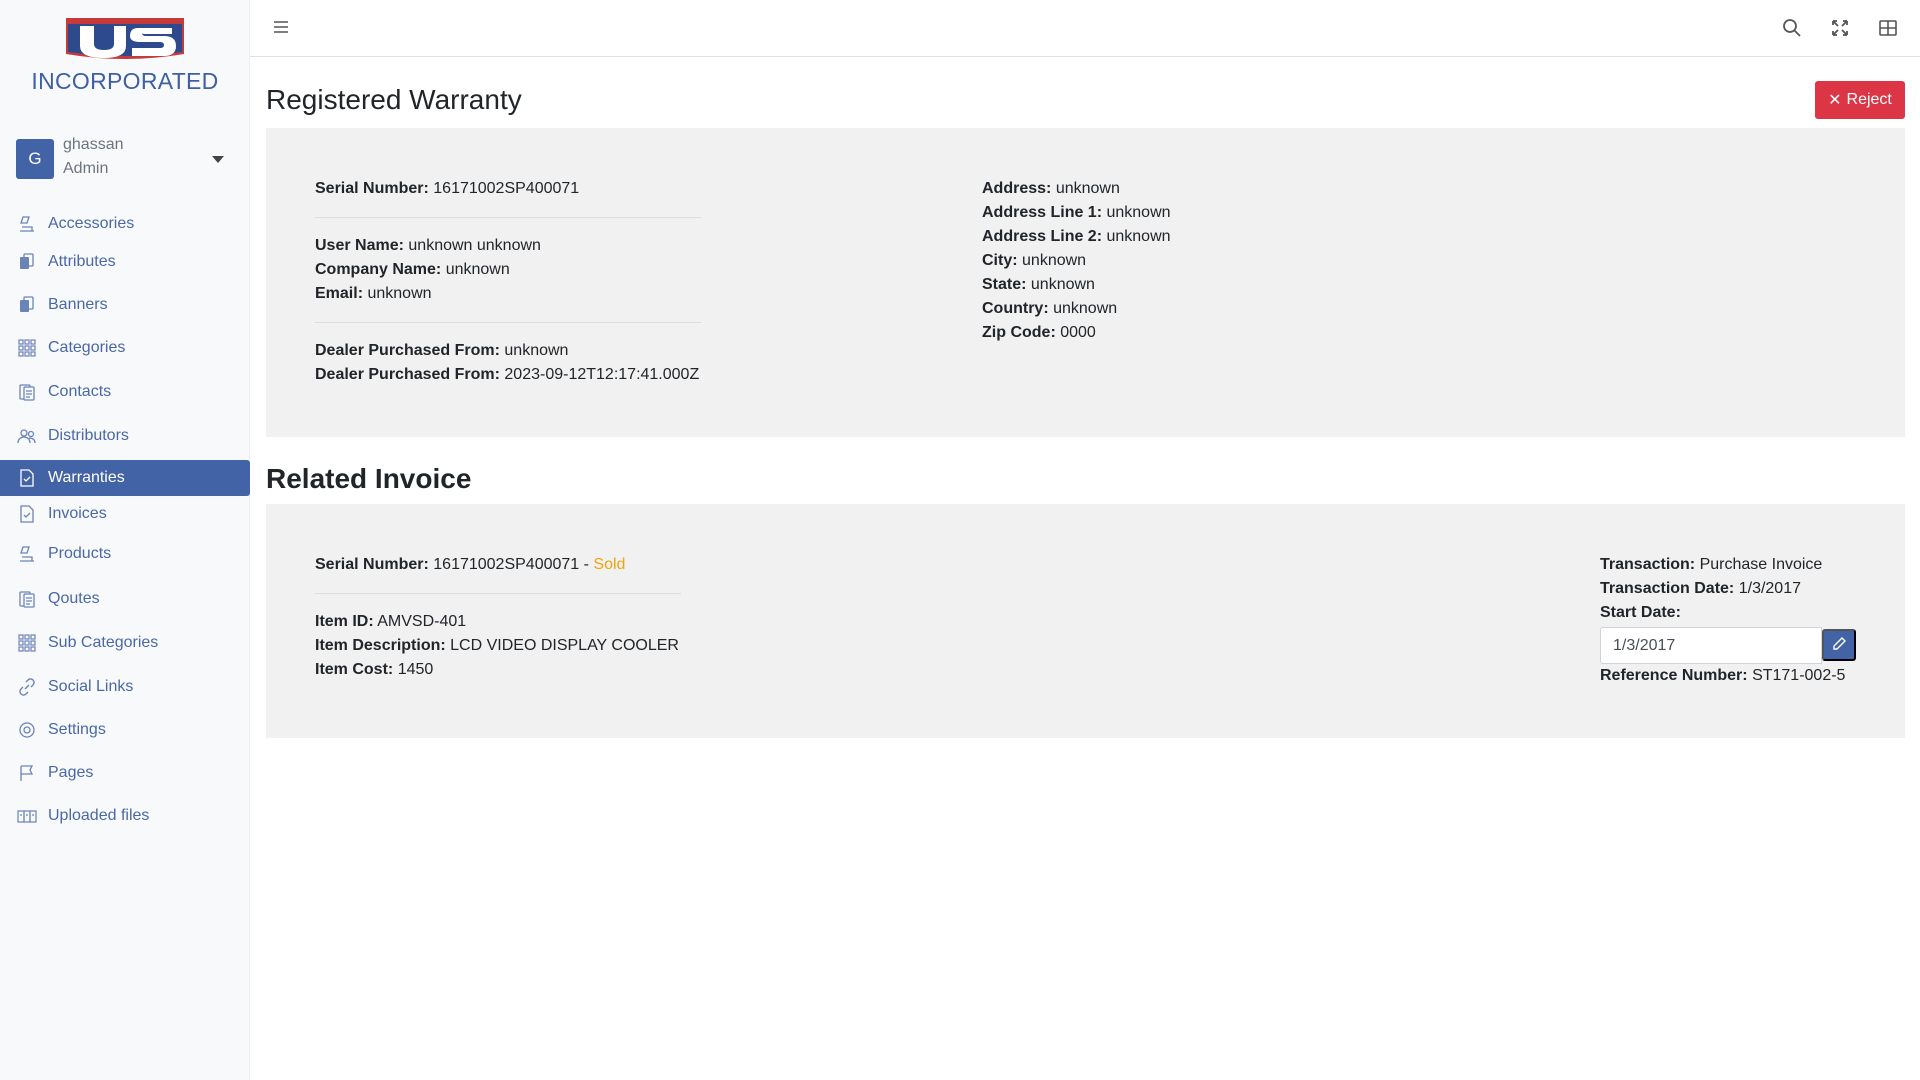 Image resolution: width=1920 pixels, height=1080 pixels. What do you see at coordinates (27, 730) in the screenshot?
I see `gear-icon` at bounding box center [27, 730].